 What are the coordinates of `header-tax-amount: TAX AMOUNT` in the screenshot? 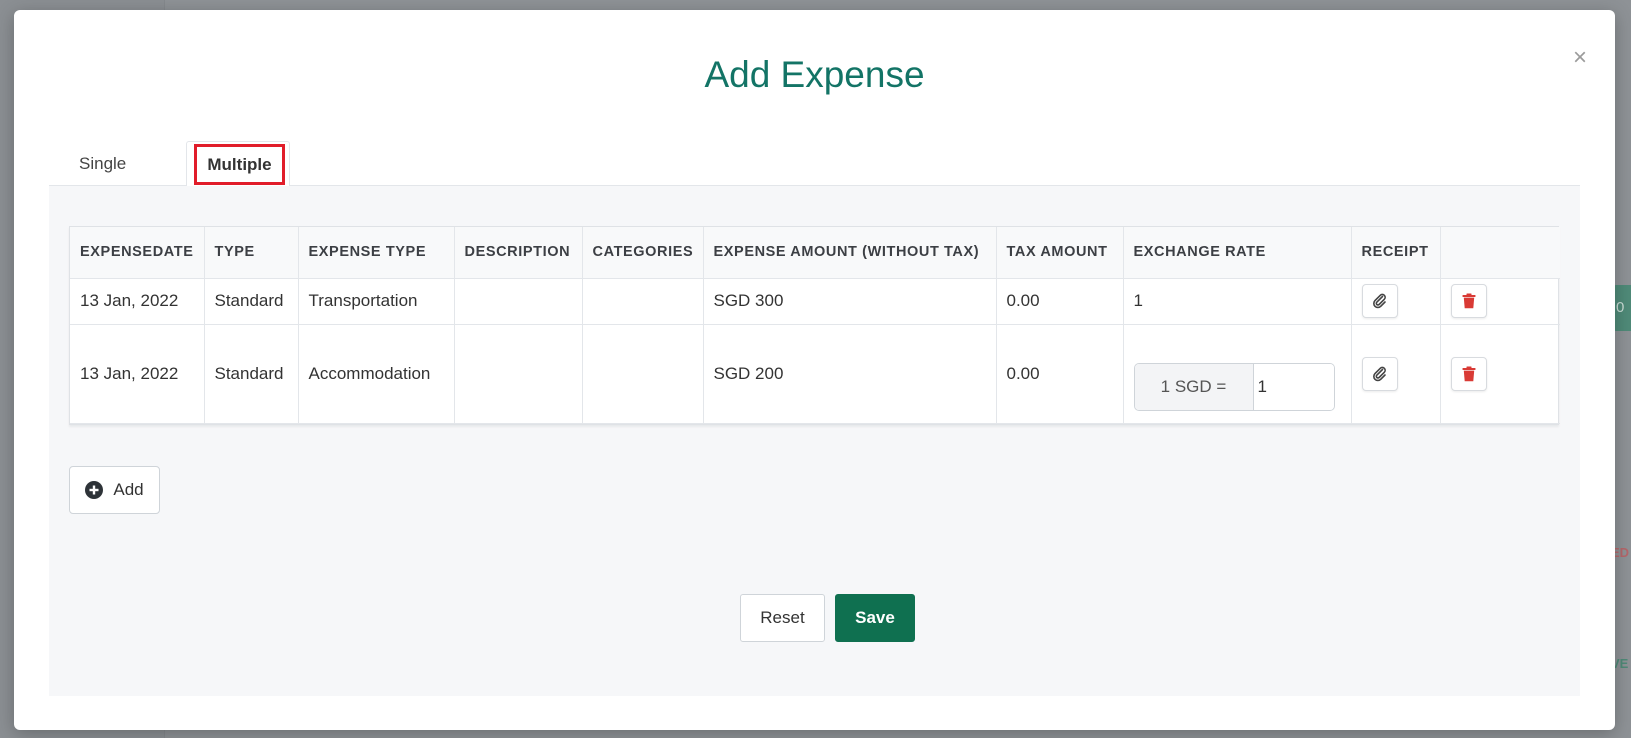 It's located at (1060, 253).